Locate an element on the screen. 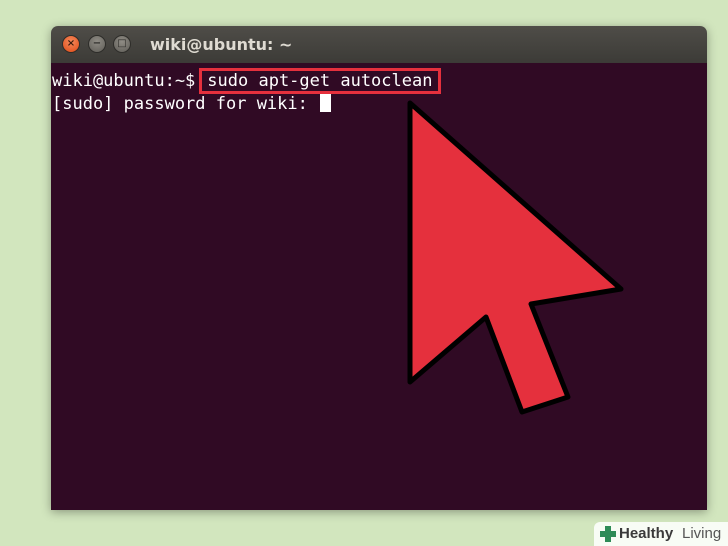 The image size is (728, 546). brand-watermark: Healthy Living is located at coordinates (661, 534).